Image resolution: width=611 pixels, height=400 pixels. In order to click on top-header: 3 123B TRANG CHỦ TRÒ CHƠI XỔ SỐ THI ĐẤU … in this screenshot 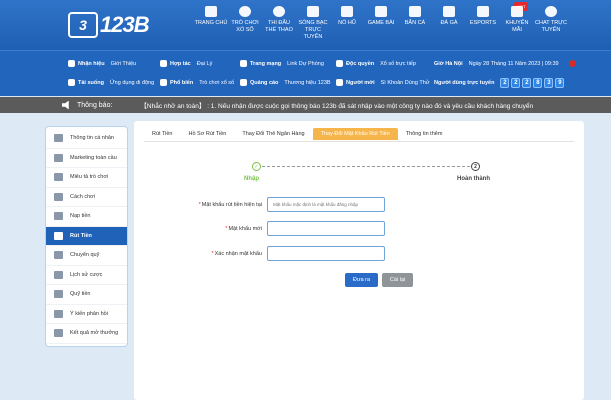, I will do `click(305, 25)`.